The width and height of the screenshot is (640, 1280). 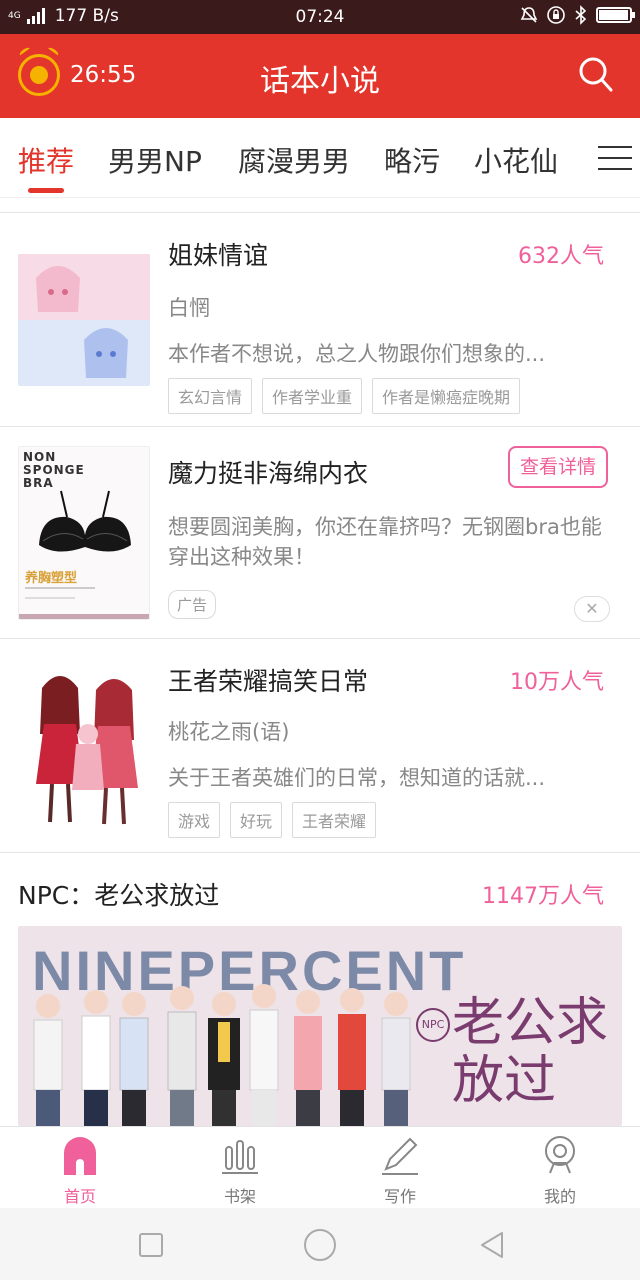 What do you see at coordinates (615, 15) in the screenshot?
I see `battery-icon` at bounding box center [615, 15].